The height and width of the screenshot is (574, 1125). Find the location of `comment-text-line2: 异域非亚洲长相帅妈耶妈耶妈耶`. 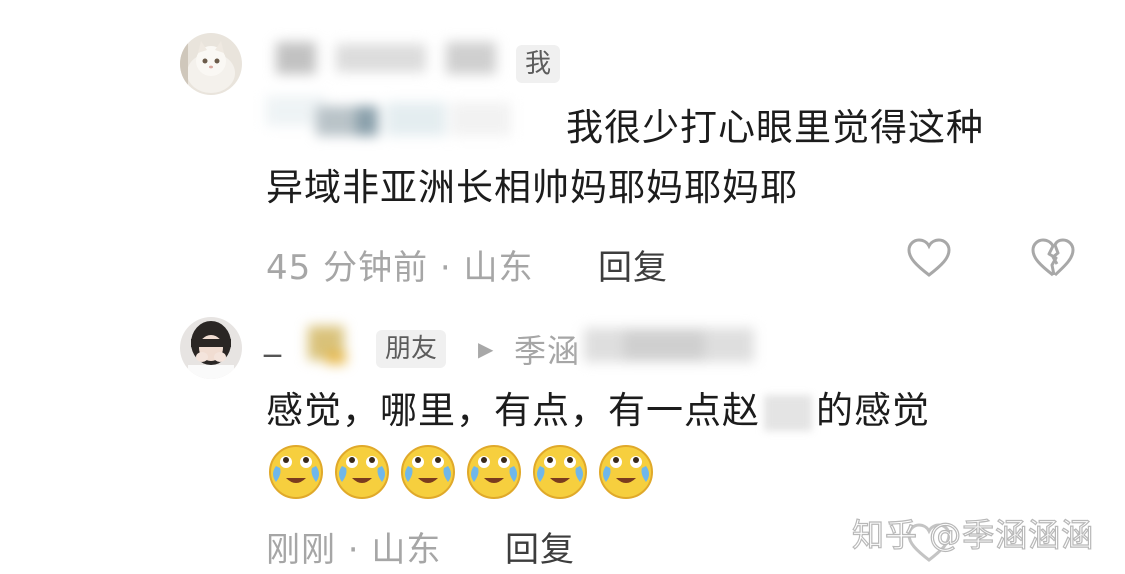

comment-text-line2: 异域非亚洲长相帅妈耶妈耶妈耶 is located at coordinates (532, 187).